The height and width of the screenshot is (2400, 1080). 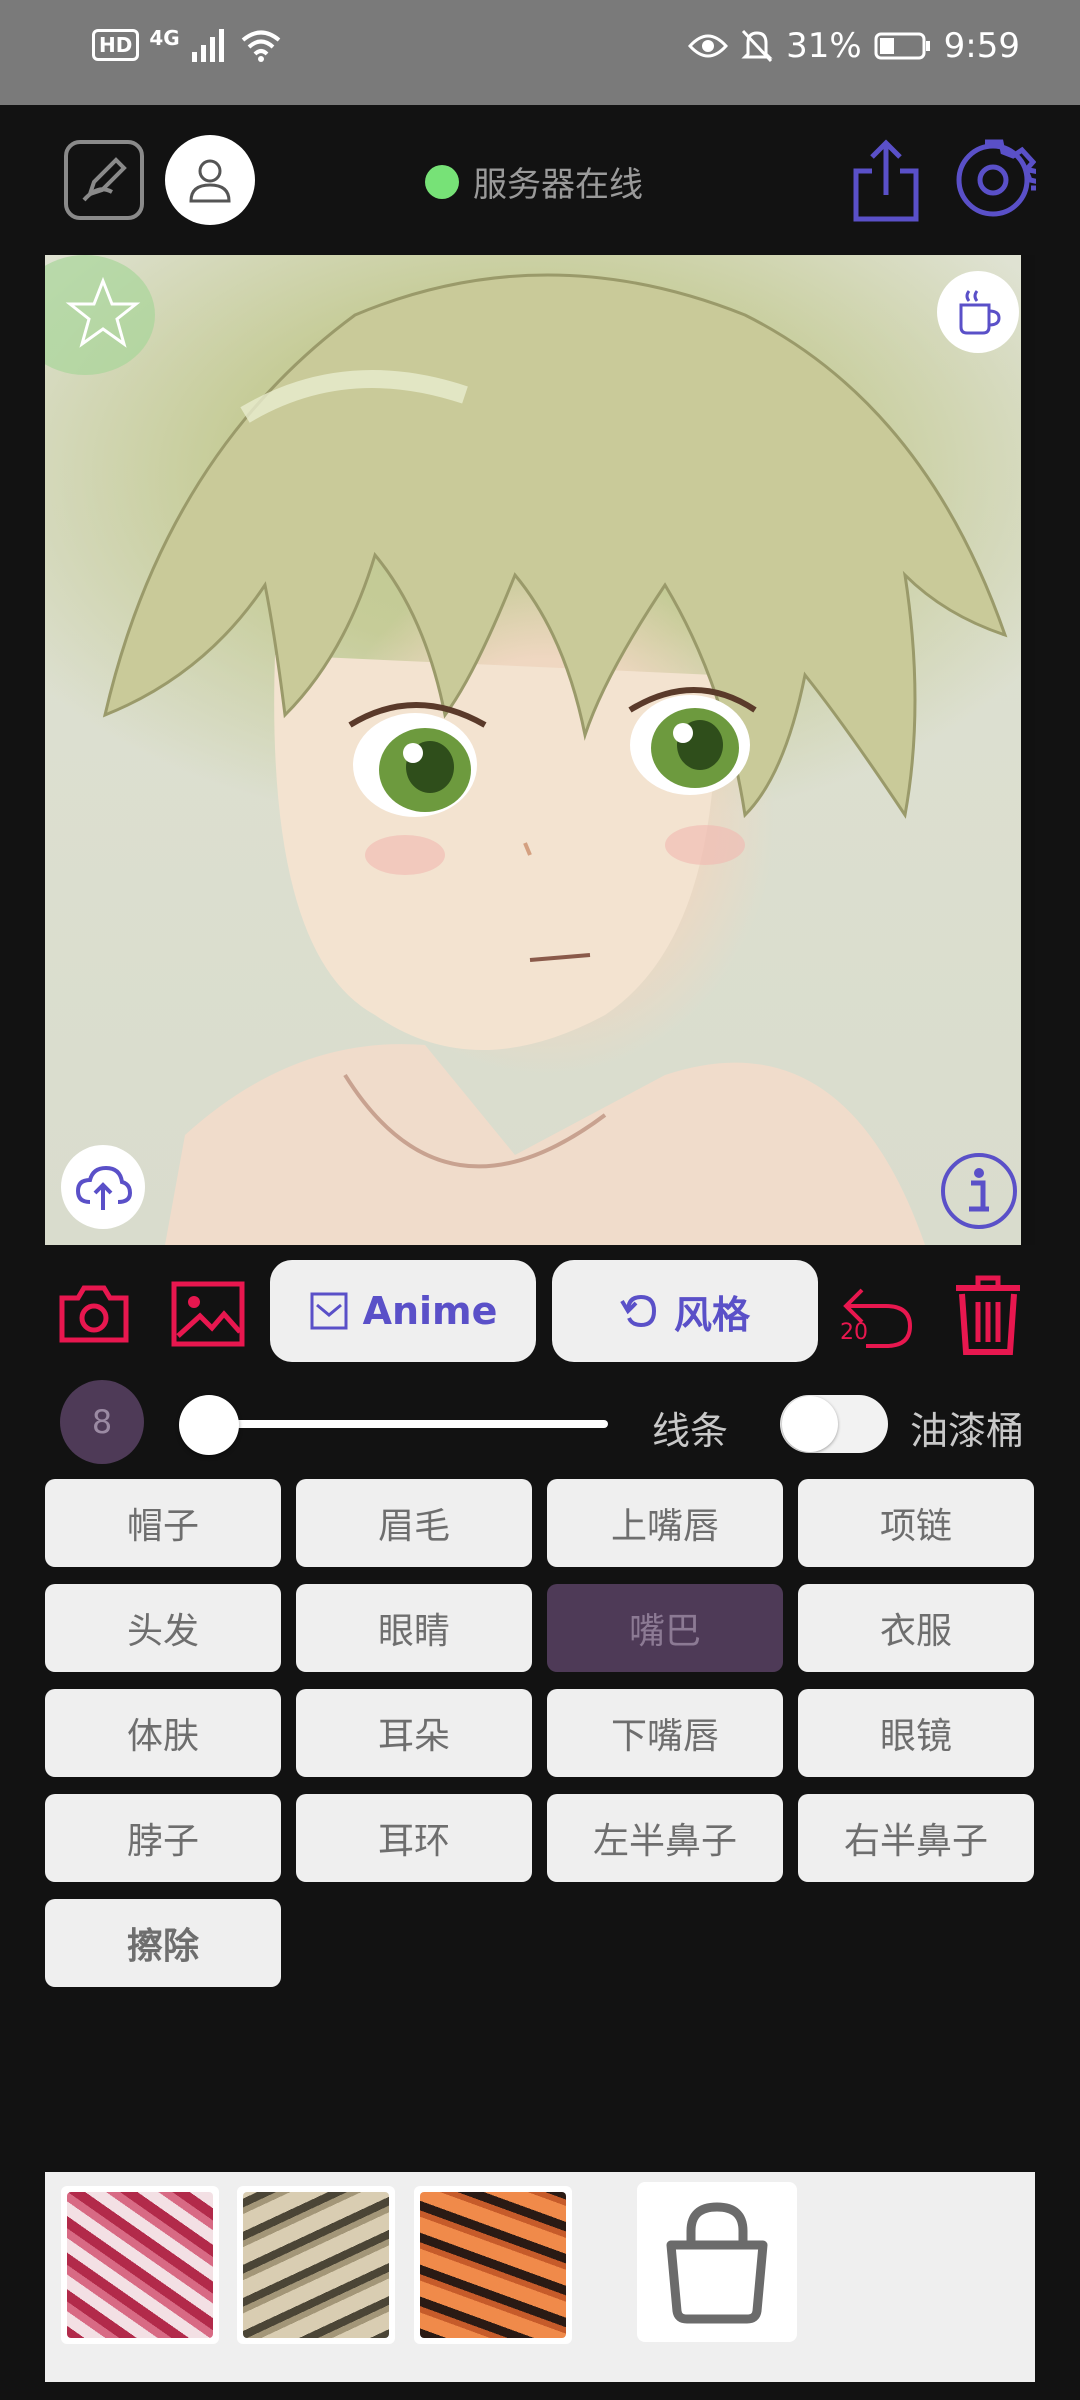 I want to click on hd-badge: HD, so click(x=116, y=45).